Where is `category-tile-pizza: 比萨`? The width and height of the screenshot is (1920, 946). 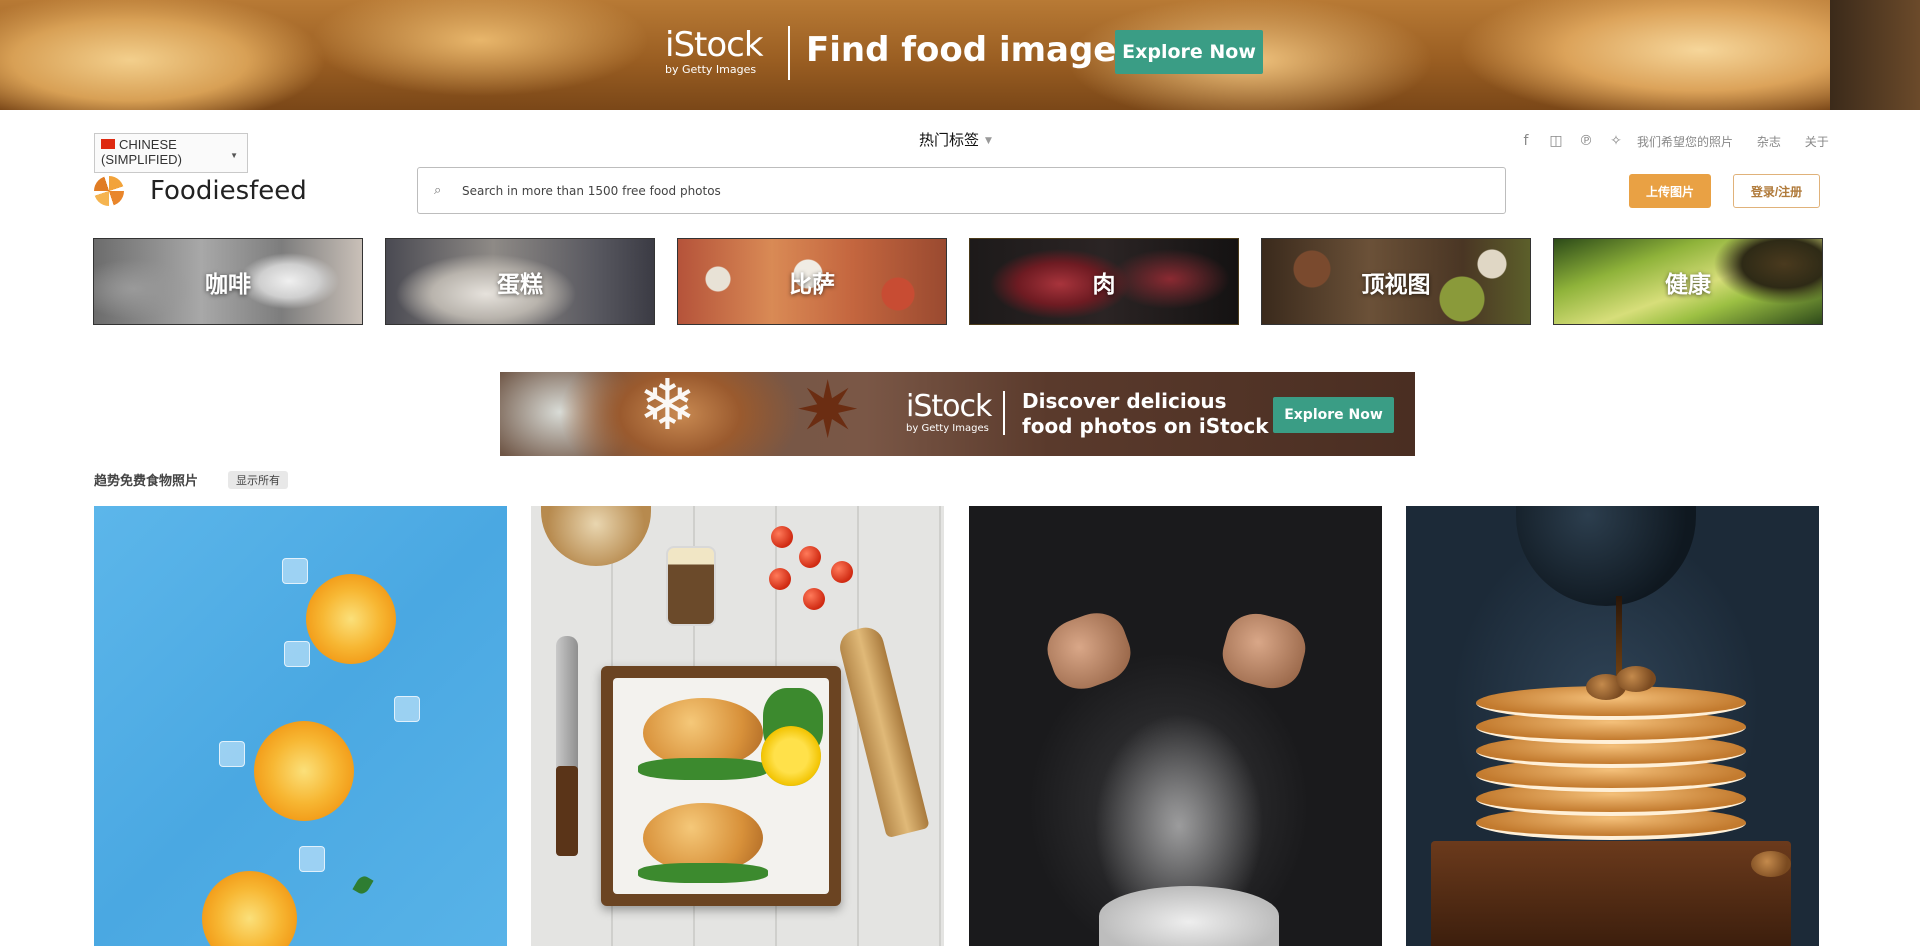
category-tile-pizza: 比萨 is located at coordinates (812, 281).